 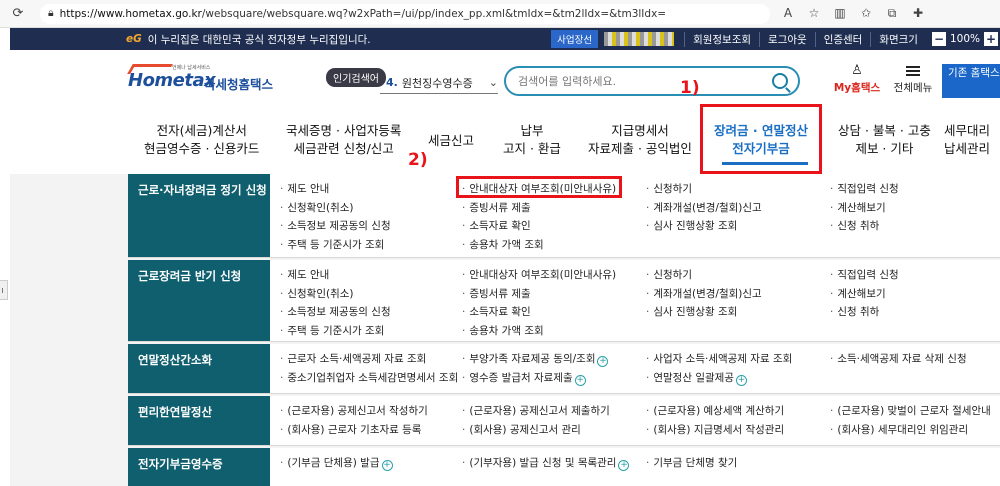 What do you see at coordinates (967, 140) in the screenshot?
I see `gnb-item-tax-agent: 세무대리 납세관리` at bounding box center [967, 140].